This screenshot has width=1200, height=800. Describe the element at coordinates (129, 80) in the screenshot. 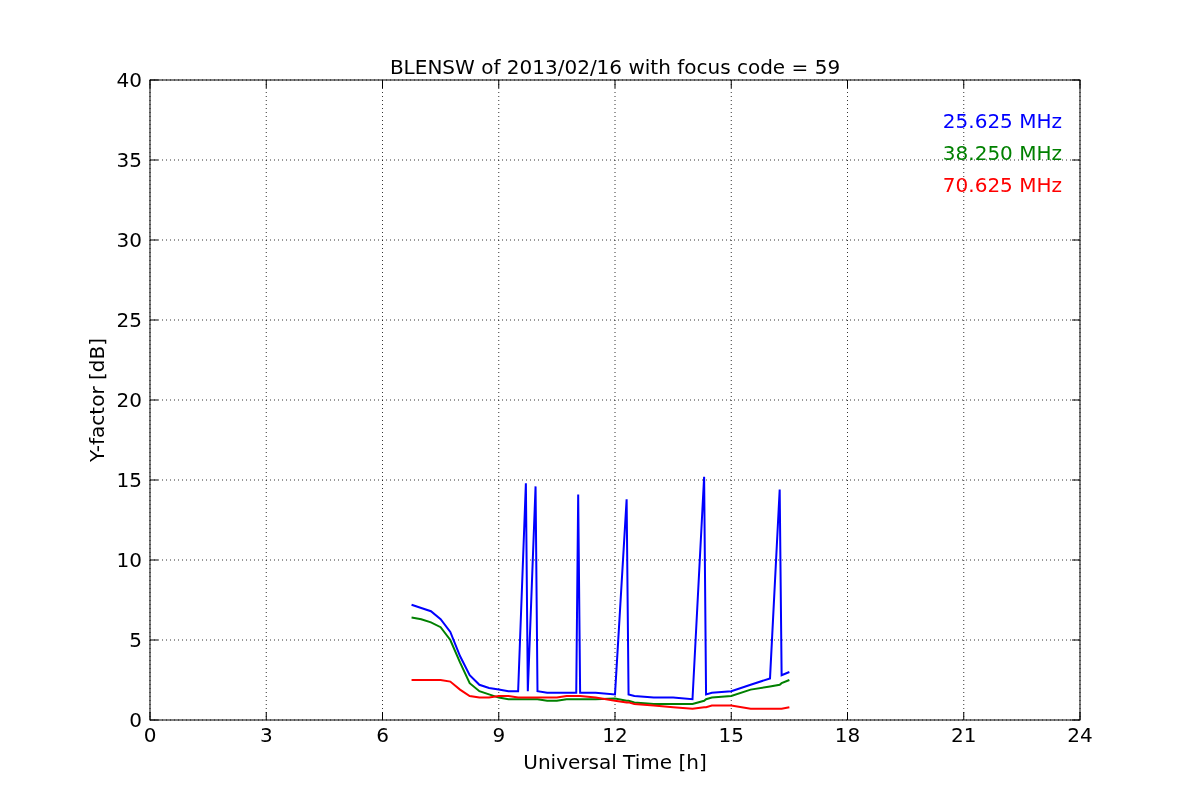

I see `tick-label: 40` at that location.